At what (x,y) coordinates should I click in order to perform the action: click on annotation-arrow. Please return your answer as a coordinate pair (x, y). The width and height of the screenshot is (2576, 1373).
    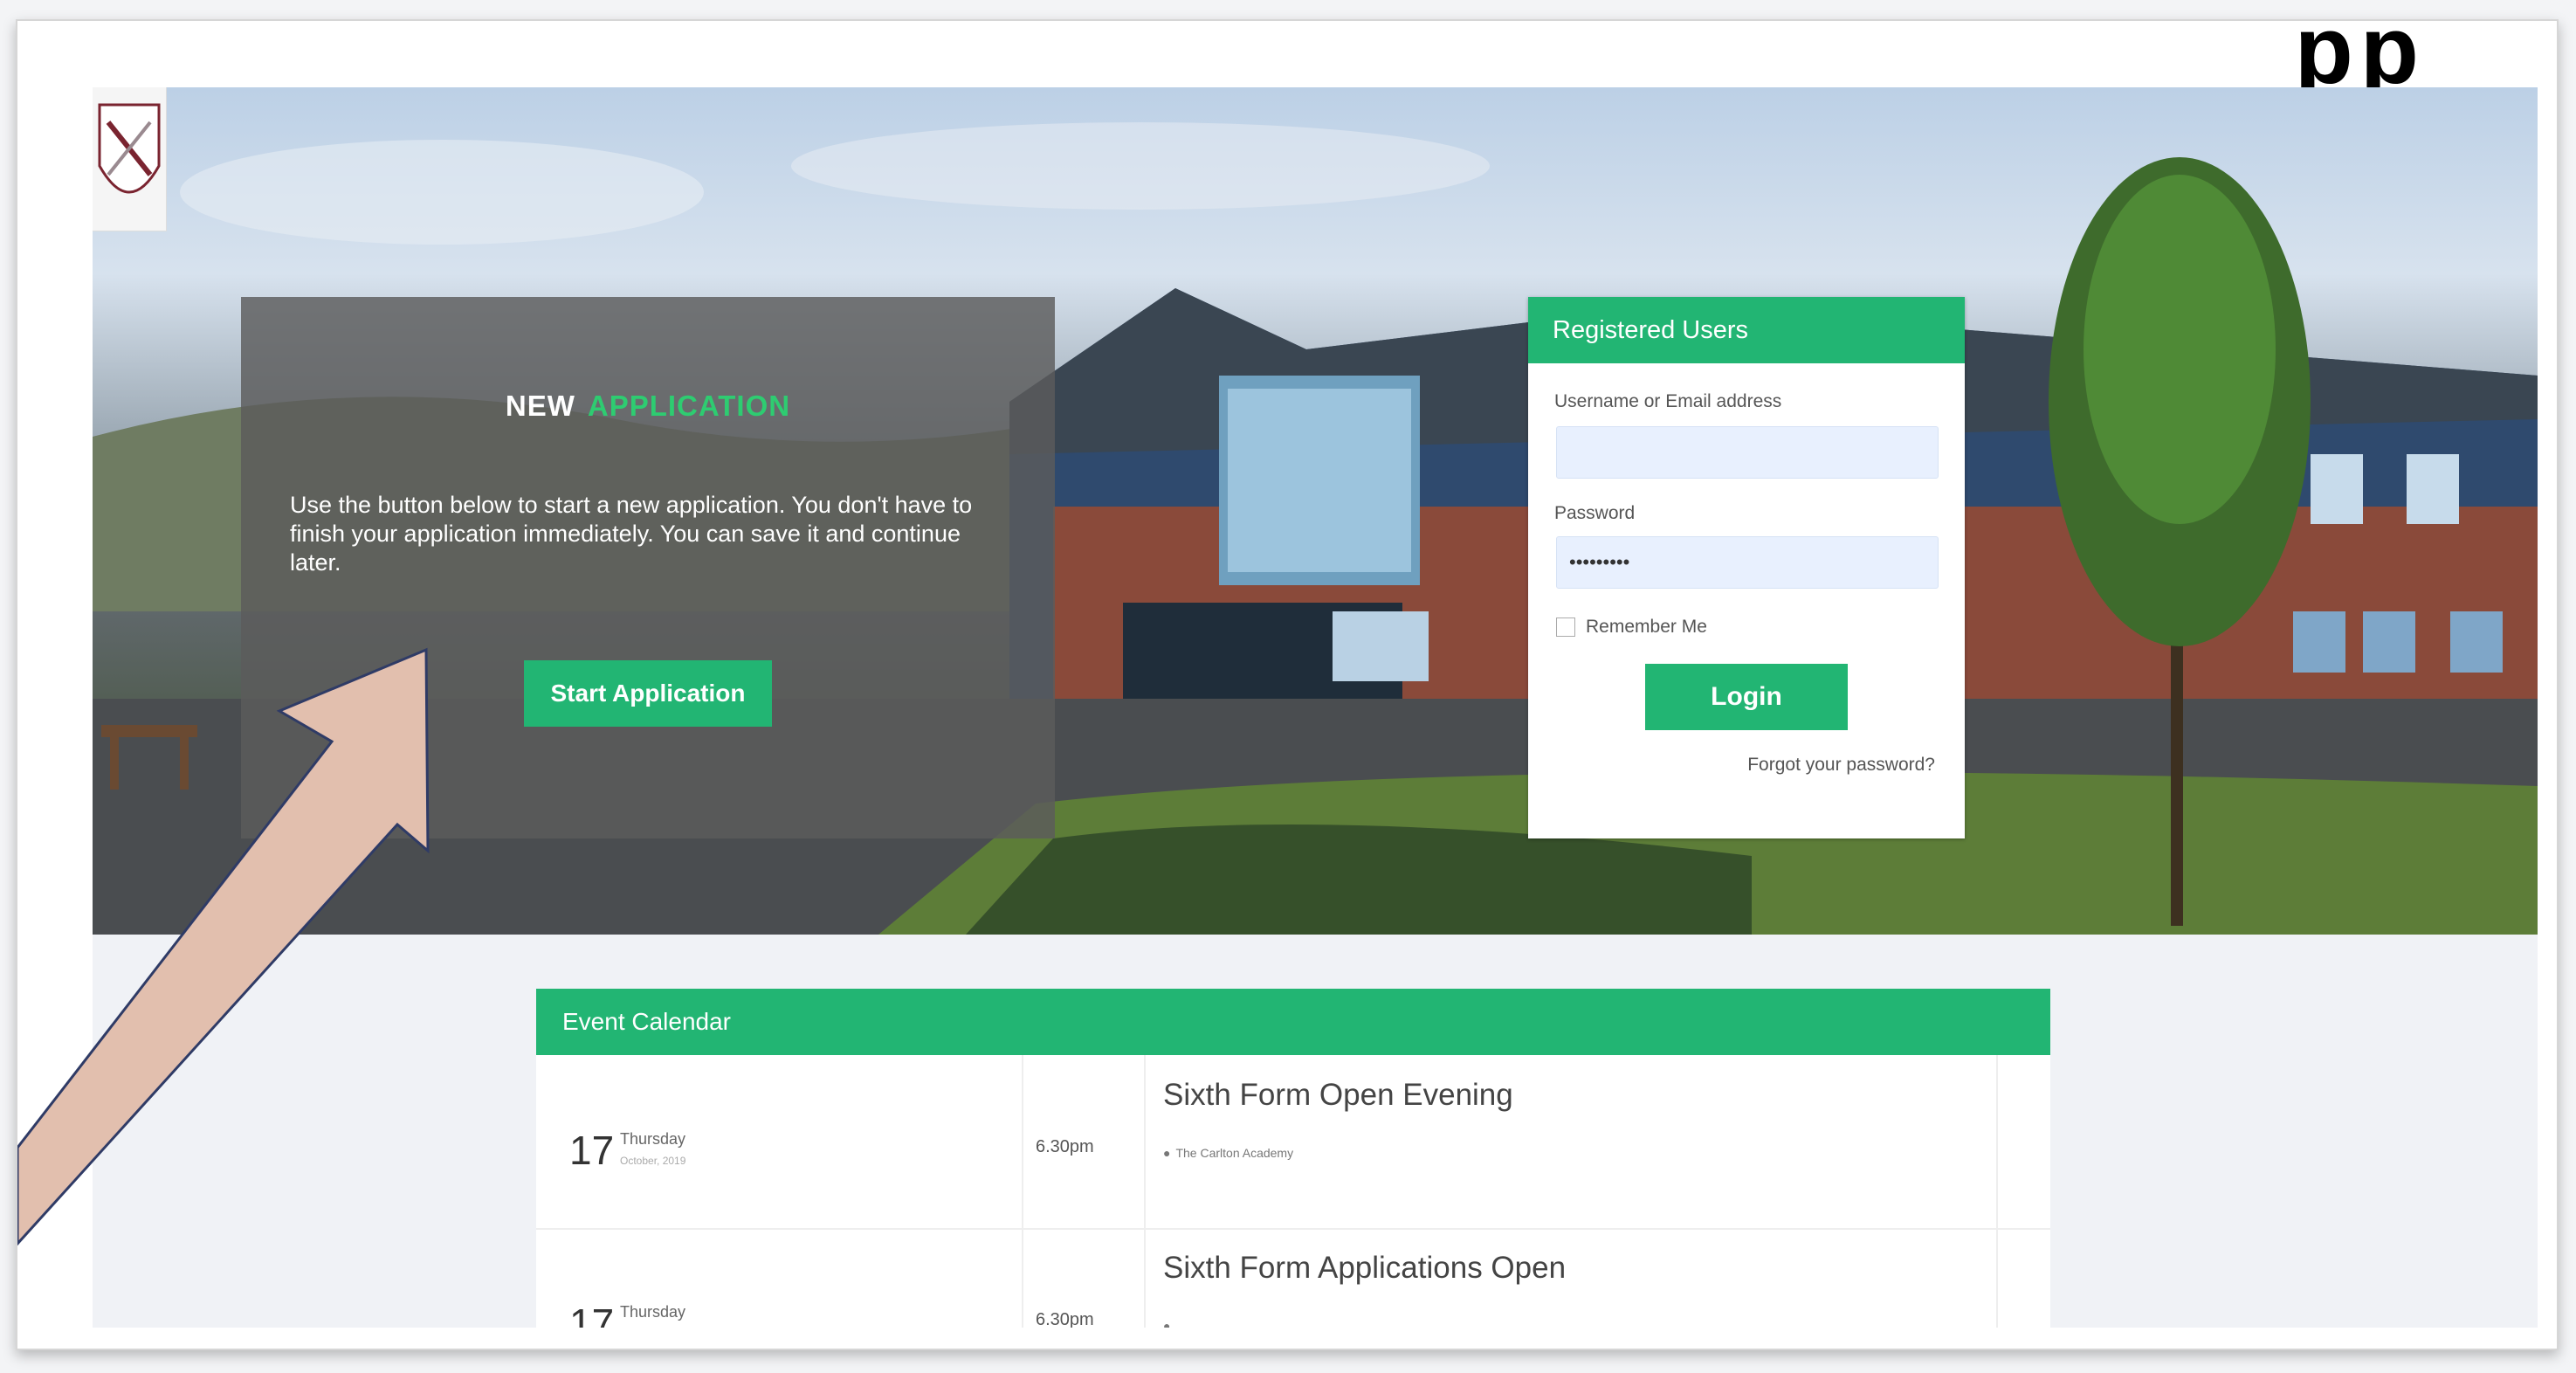
    Looking at the image, I should click on (223, 946).